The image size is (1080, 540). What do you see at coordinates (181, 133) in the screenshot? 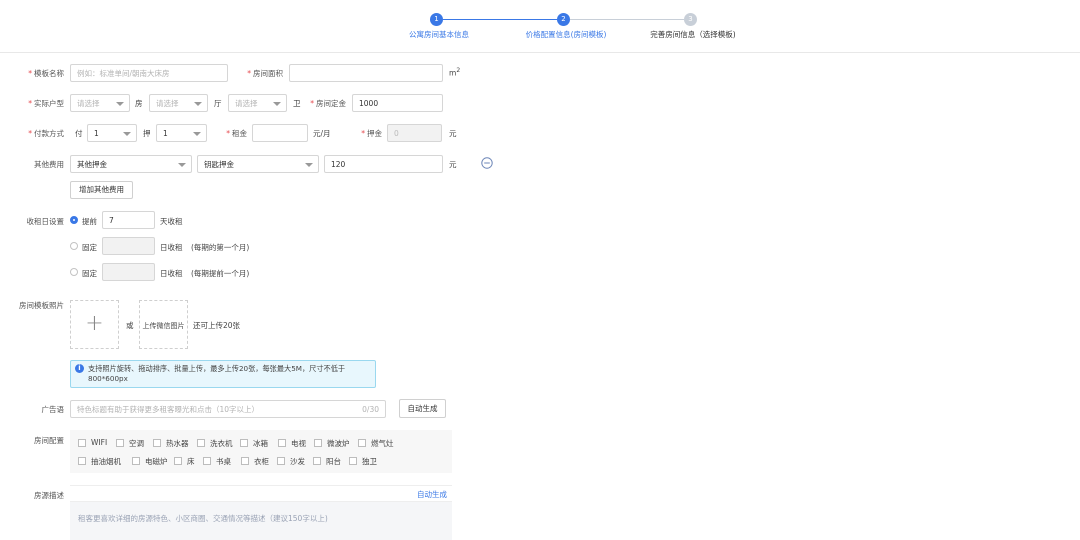
I see `bet-months-select: 1` at bounding box center [181, 133].